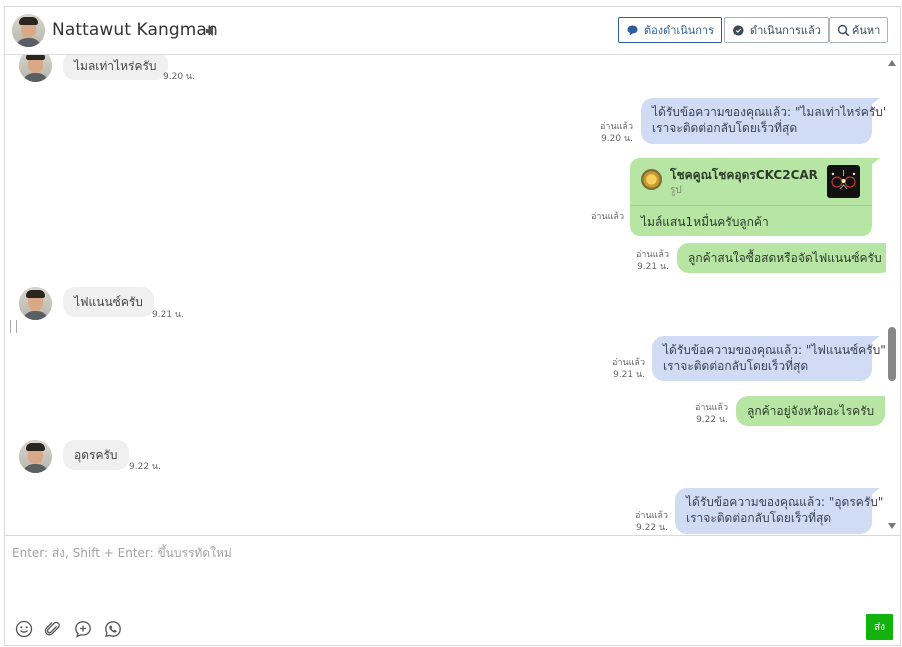 This screenshot has width=902, height=647. Describe the element at coordinates (24, 629) in the screenshot. I see `emoji-icon` at that location.